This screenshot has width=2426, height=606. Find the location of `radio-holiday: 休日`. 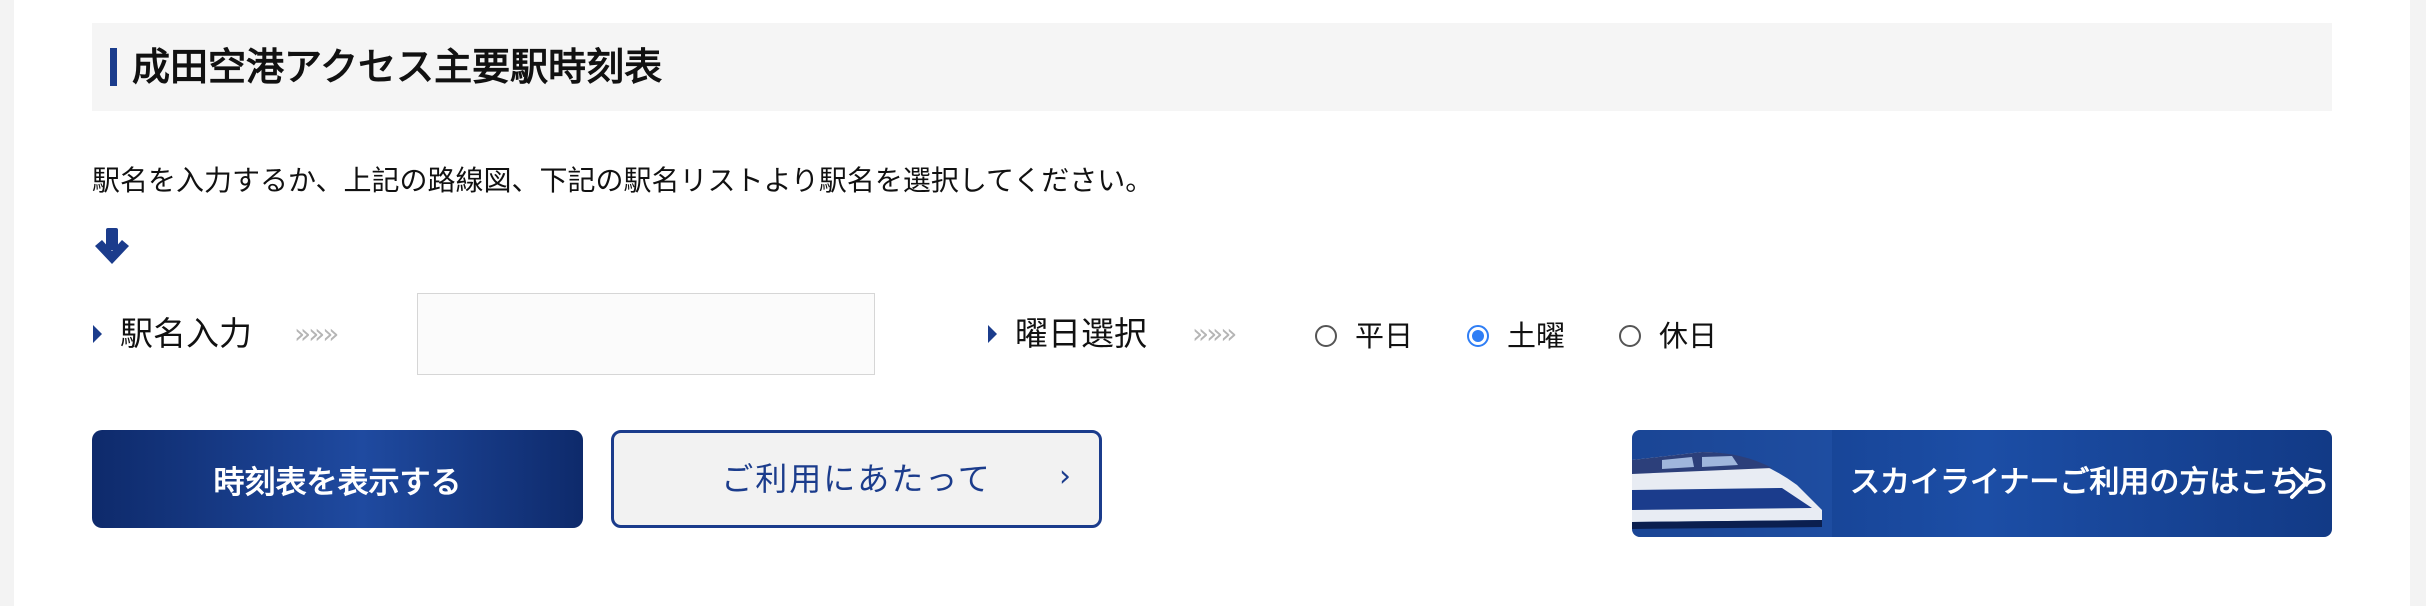

radio-holiday: 休日 is located at coordinates (1668, 336).